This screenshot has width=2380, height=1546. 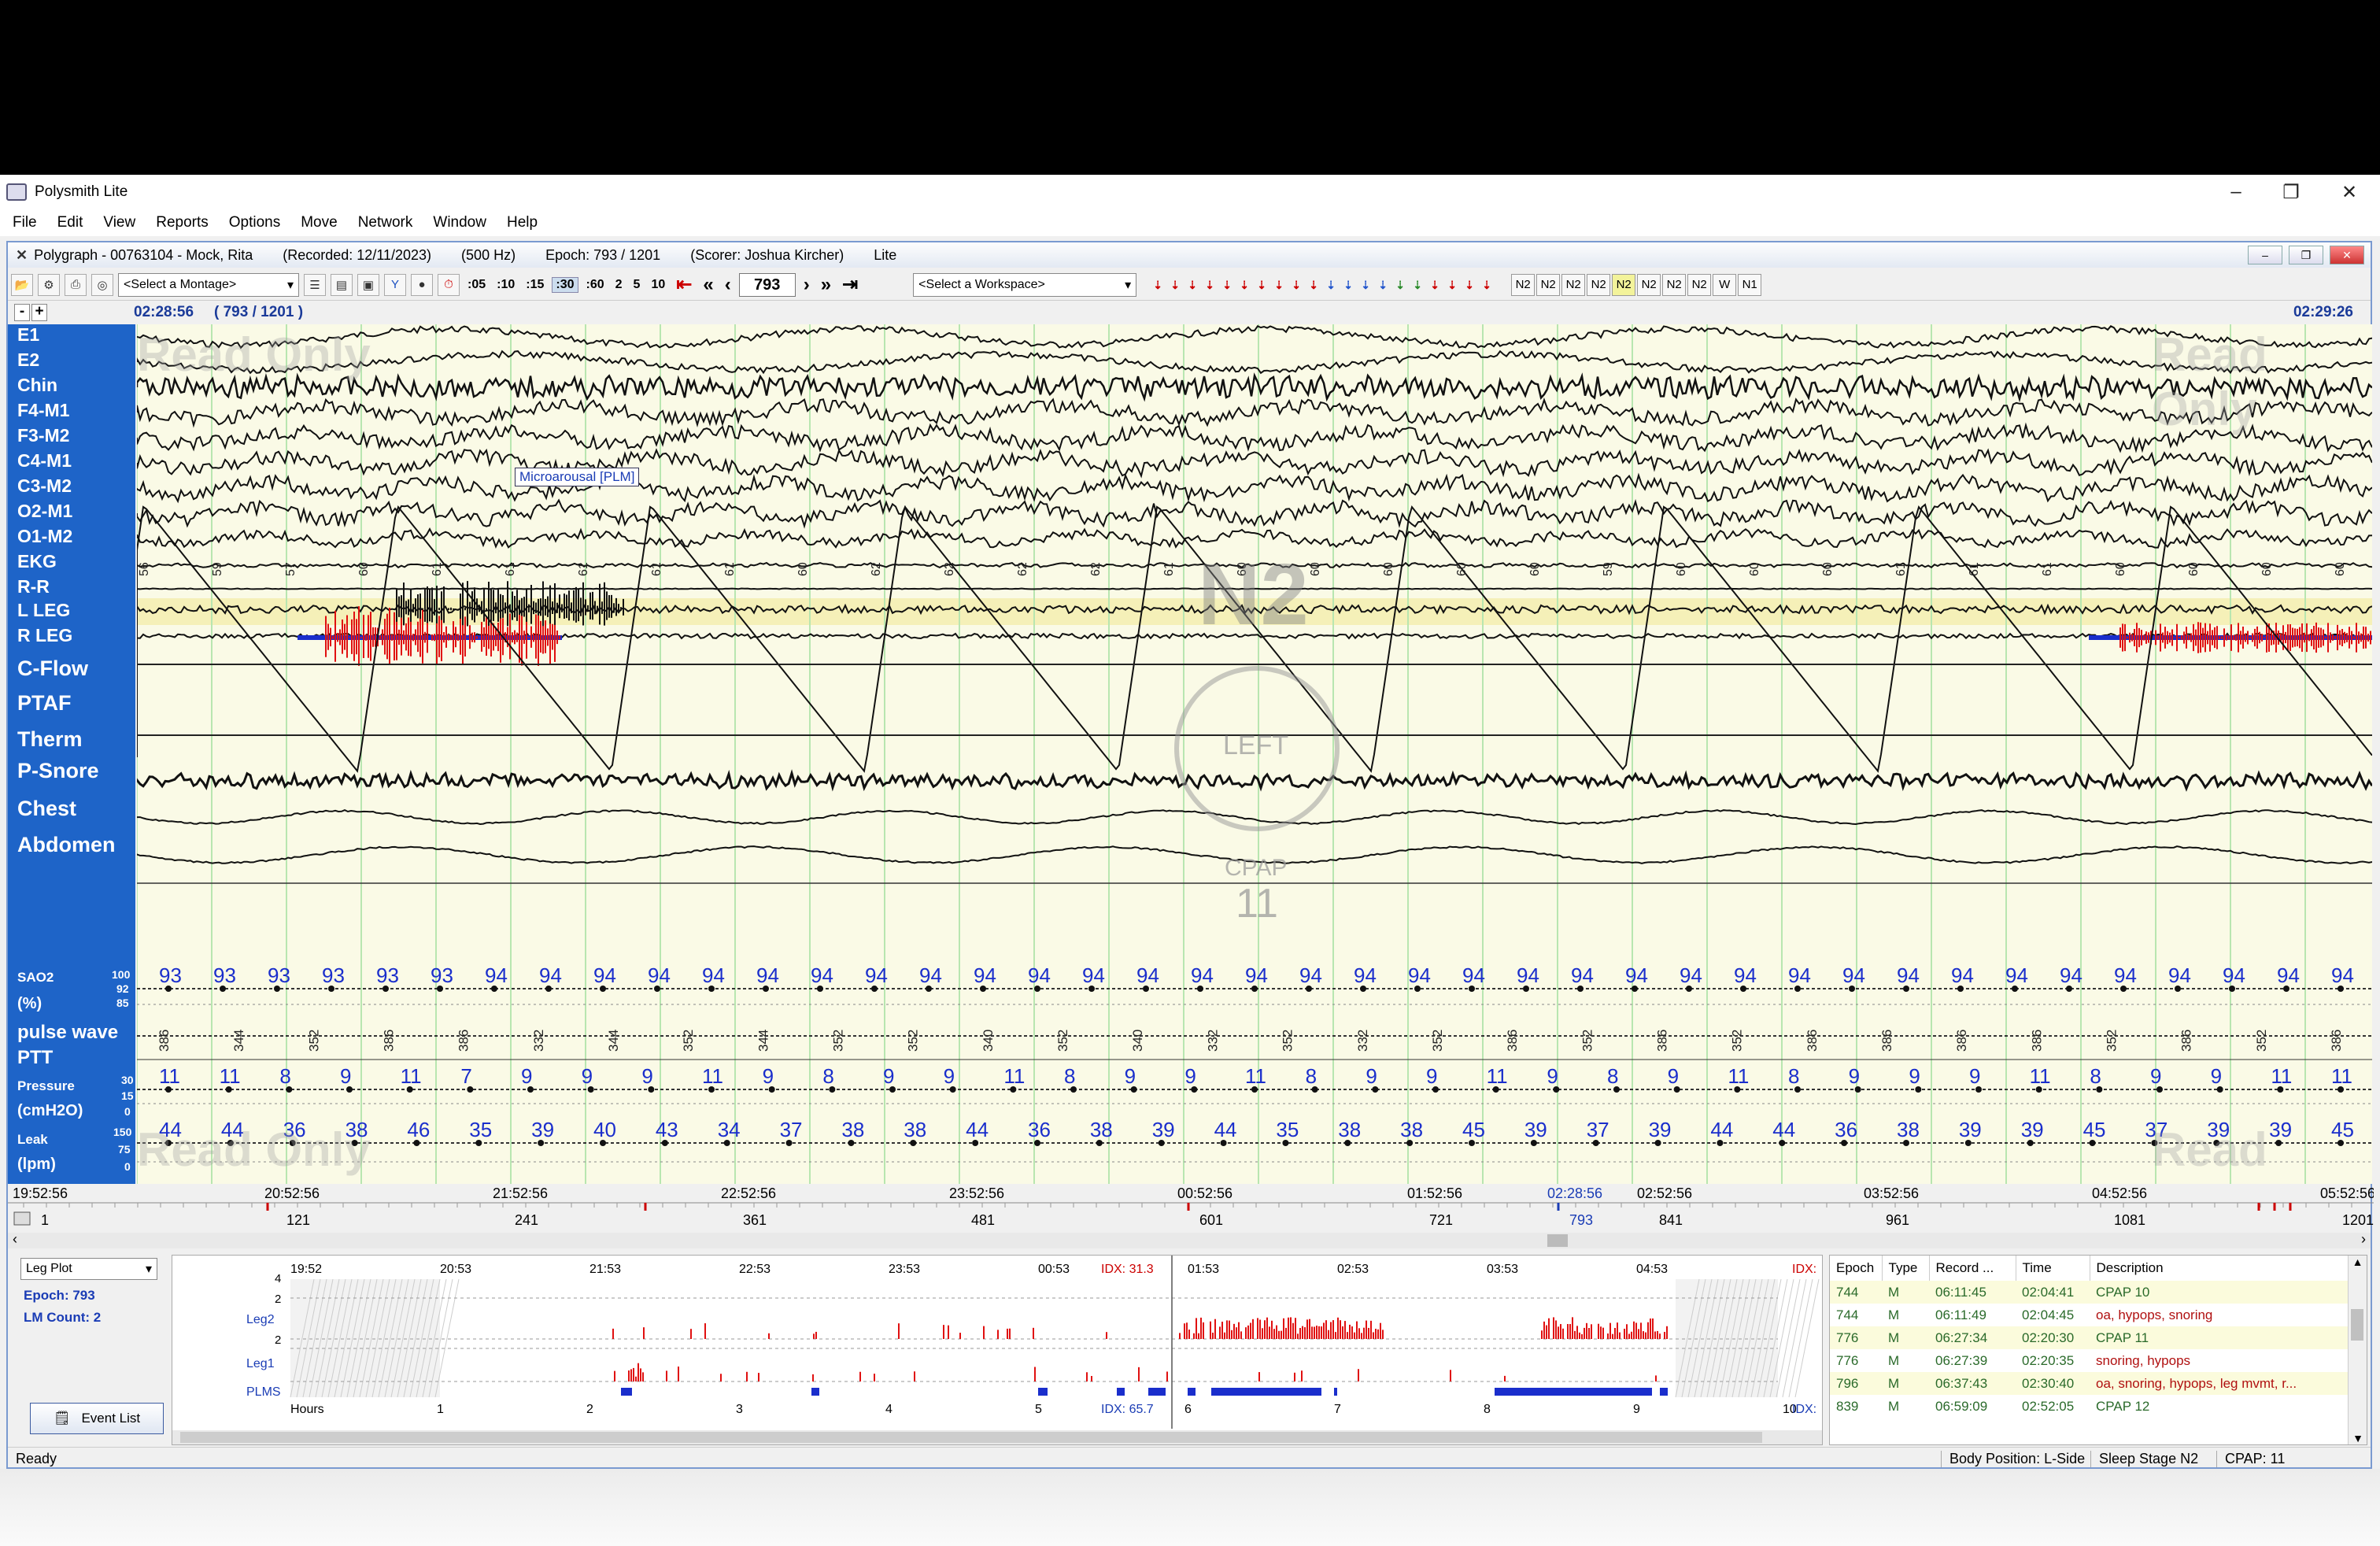 I want to click on channel-label-chin: Chin, so click(x=37, y=386).